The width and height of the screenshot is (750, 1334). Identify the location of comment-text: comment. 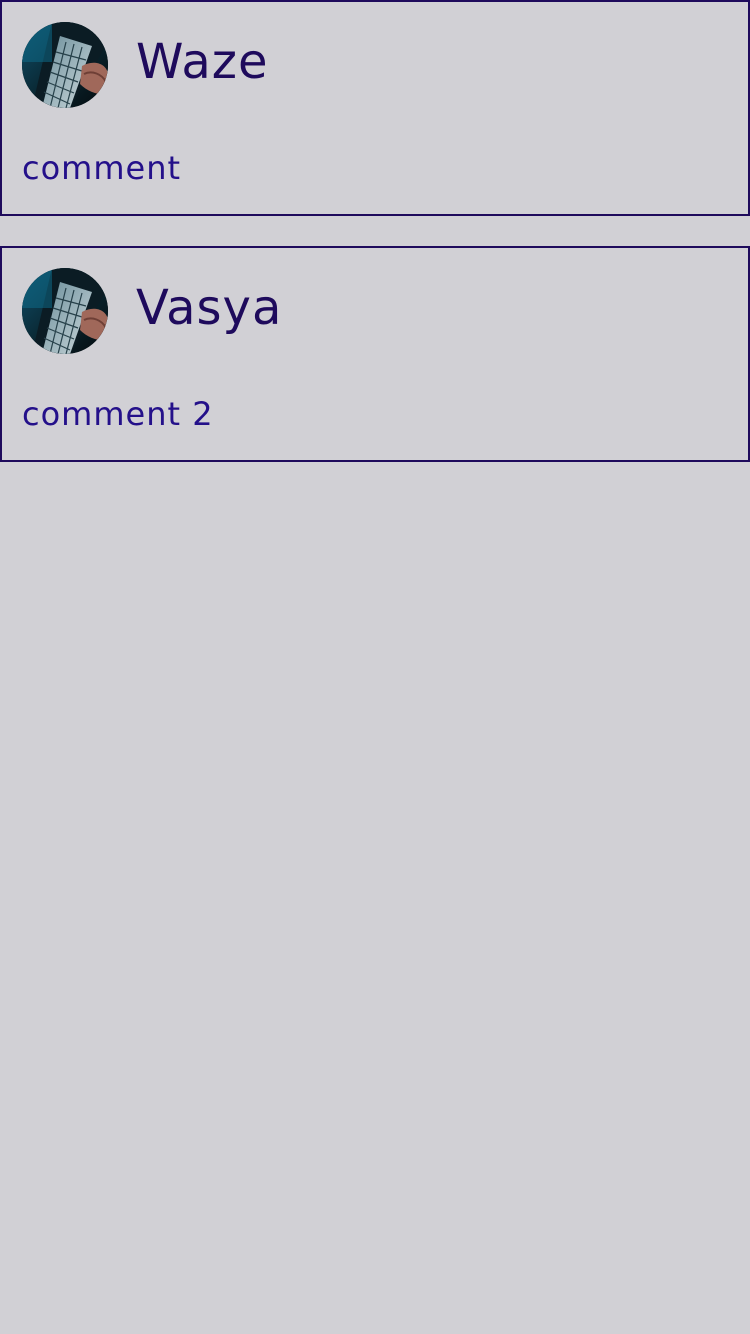
(102, 168).